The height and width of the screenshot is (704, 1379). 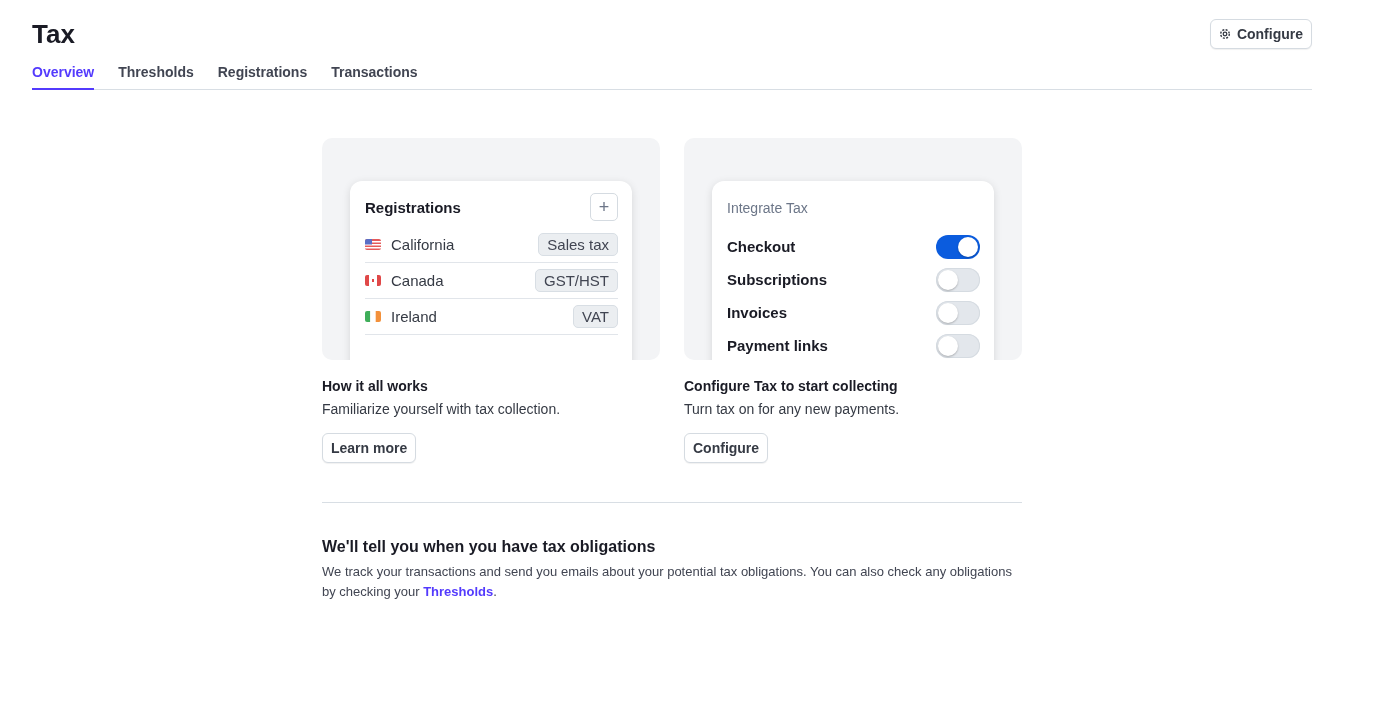 What do you see at coordinates (262, 77) in the screenshot?
I see `tab: Registrations` at bounding box center [262, 77].